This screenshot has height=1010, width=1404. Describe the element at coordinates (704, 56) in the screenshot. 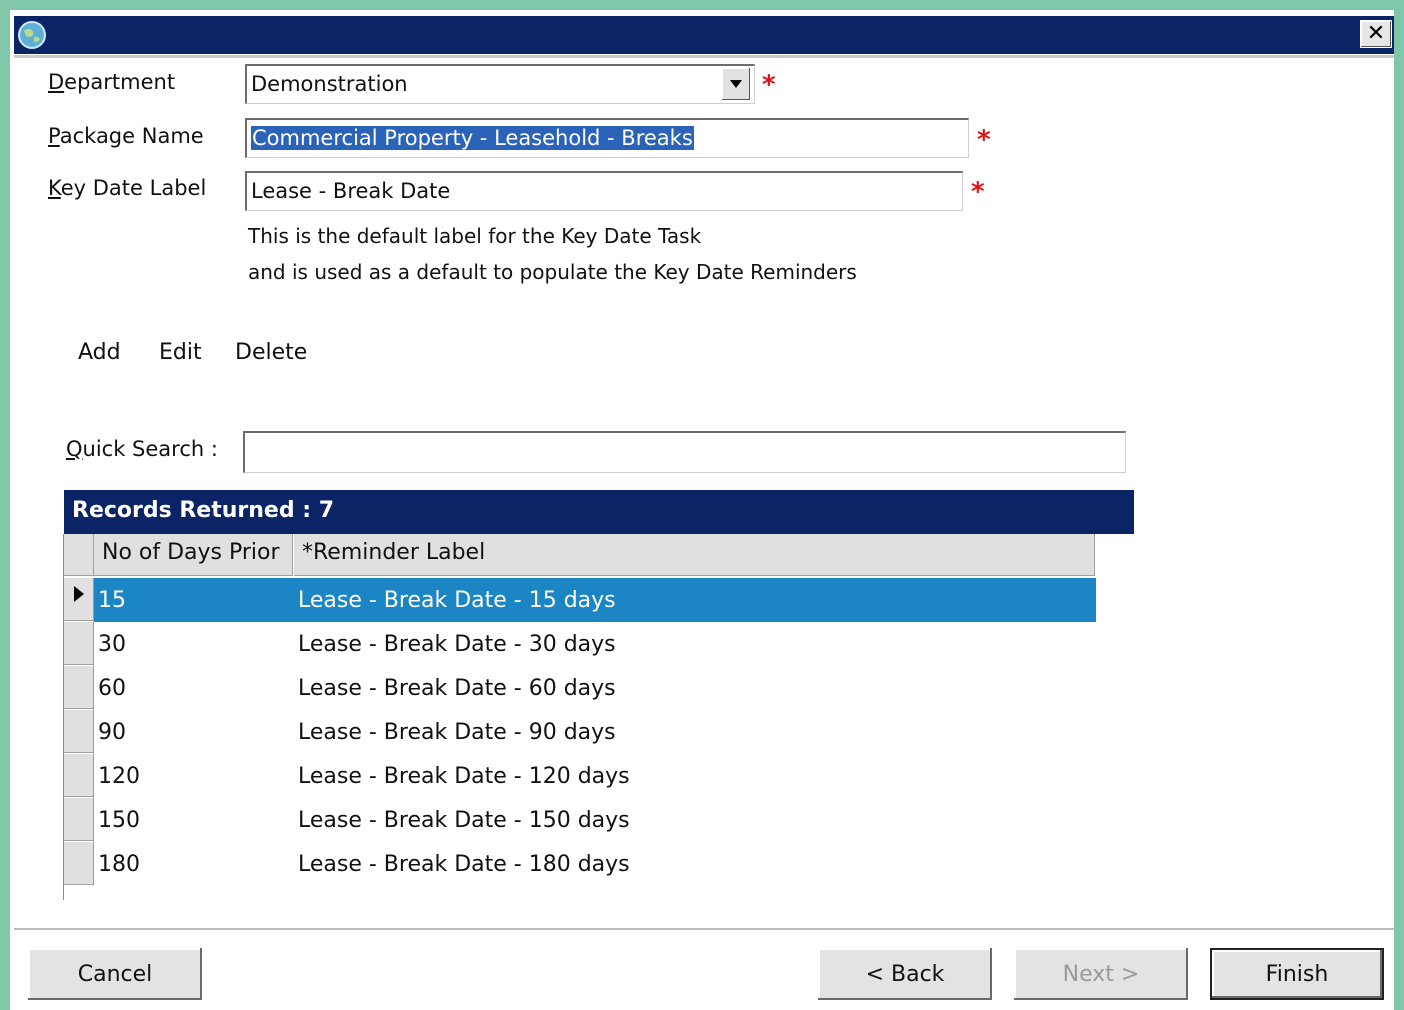

I see `title-separator` at that location.